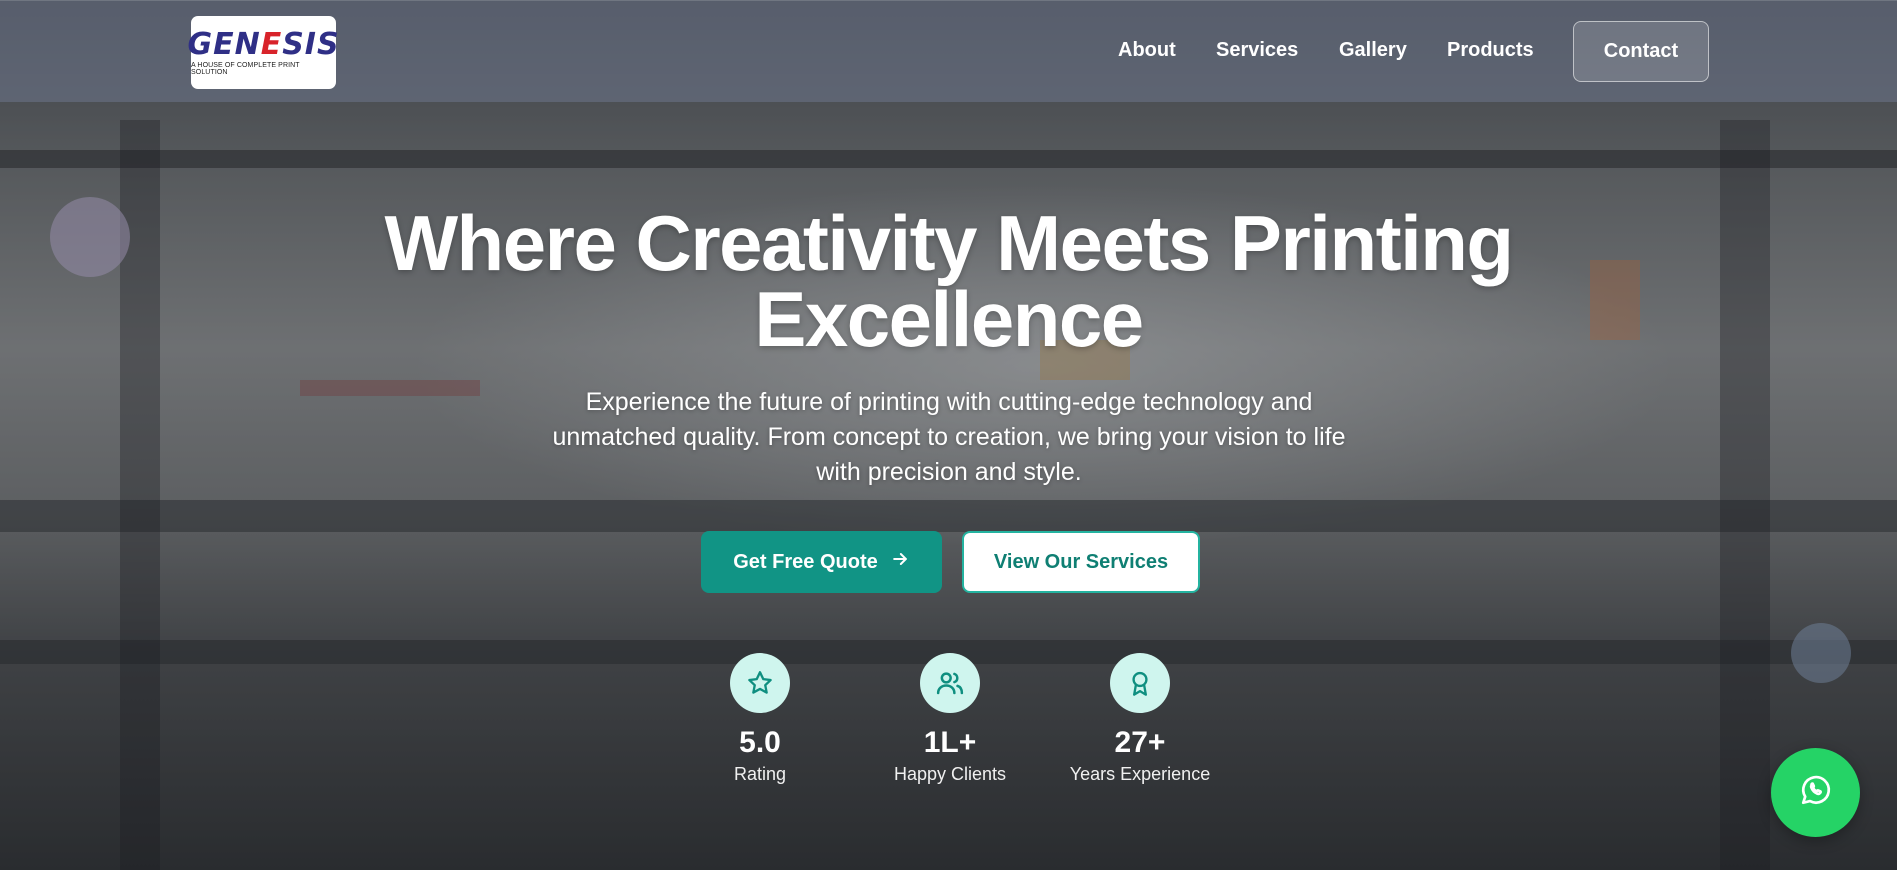 The image size is (1897, 870). Describe the element at coordinates (950, 719) in the screenshot. I see `stat-clients: 1L+ Happy Clients` at that location.